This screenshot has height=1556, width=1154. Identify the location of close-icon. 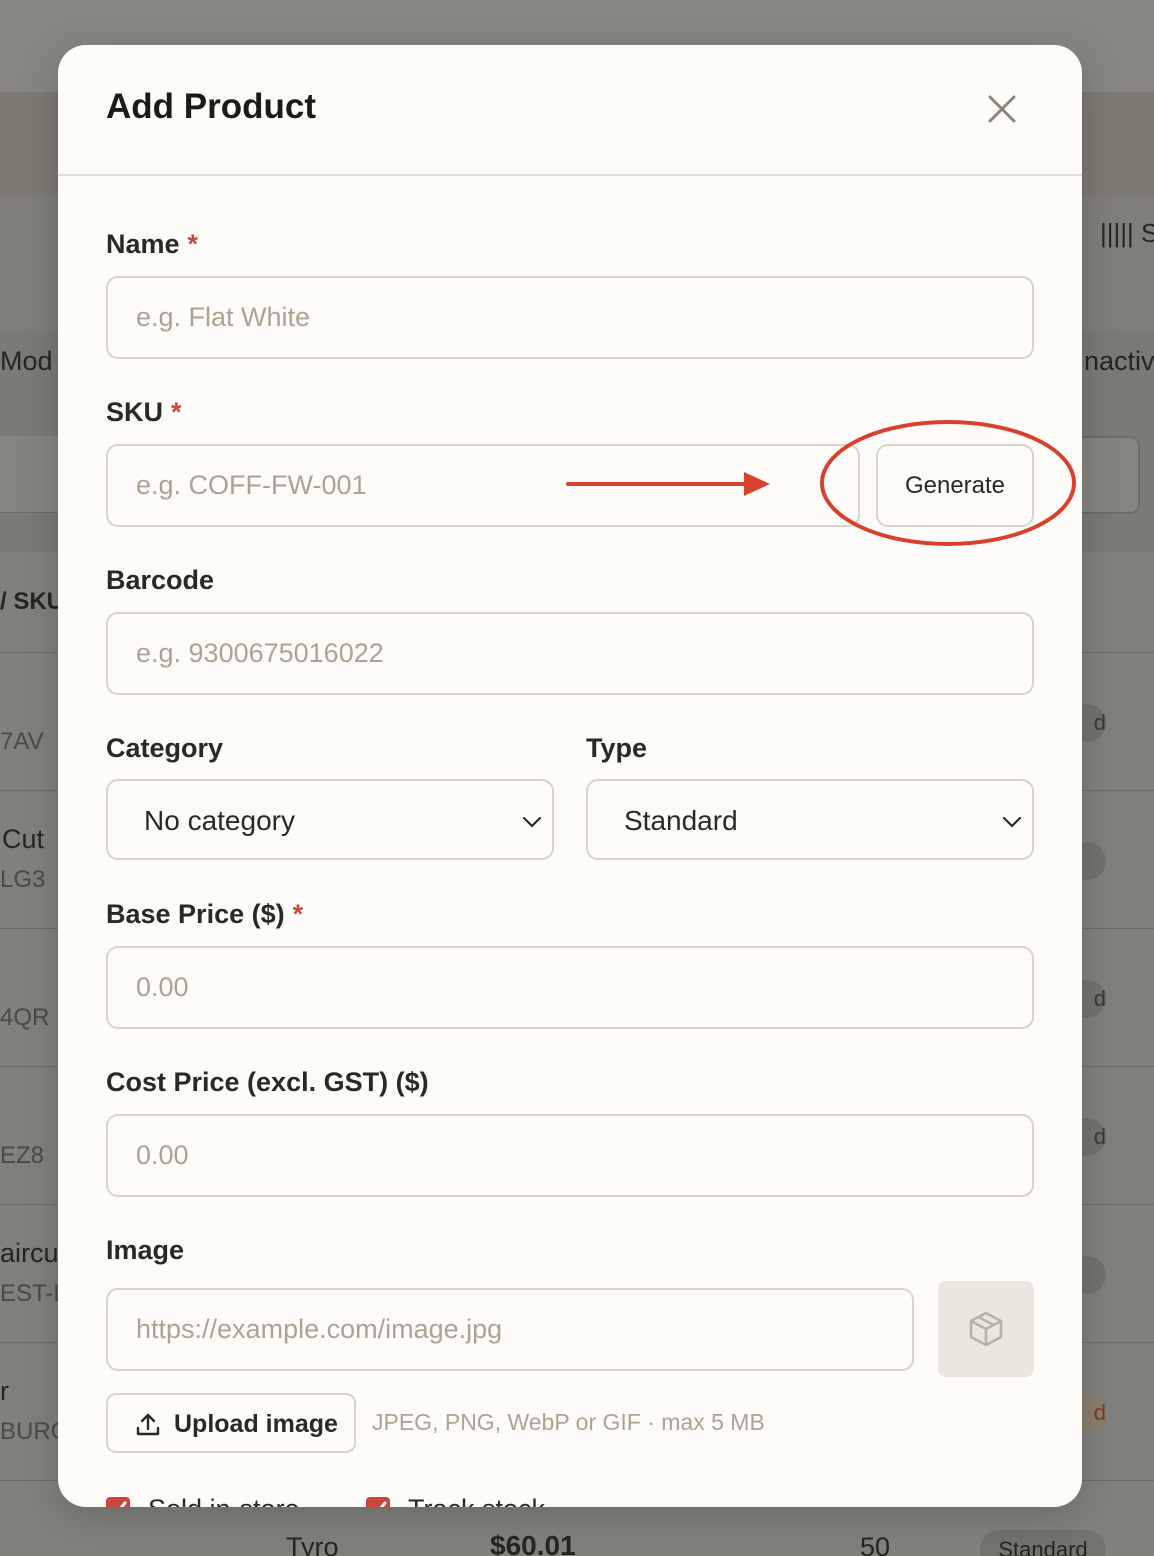
(1002, 109).